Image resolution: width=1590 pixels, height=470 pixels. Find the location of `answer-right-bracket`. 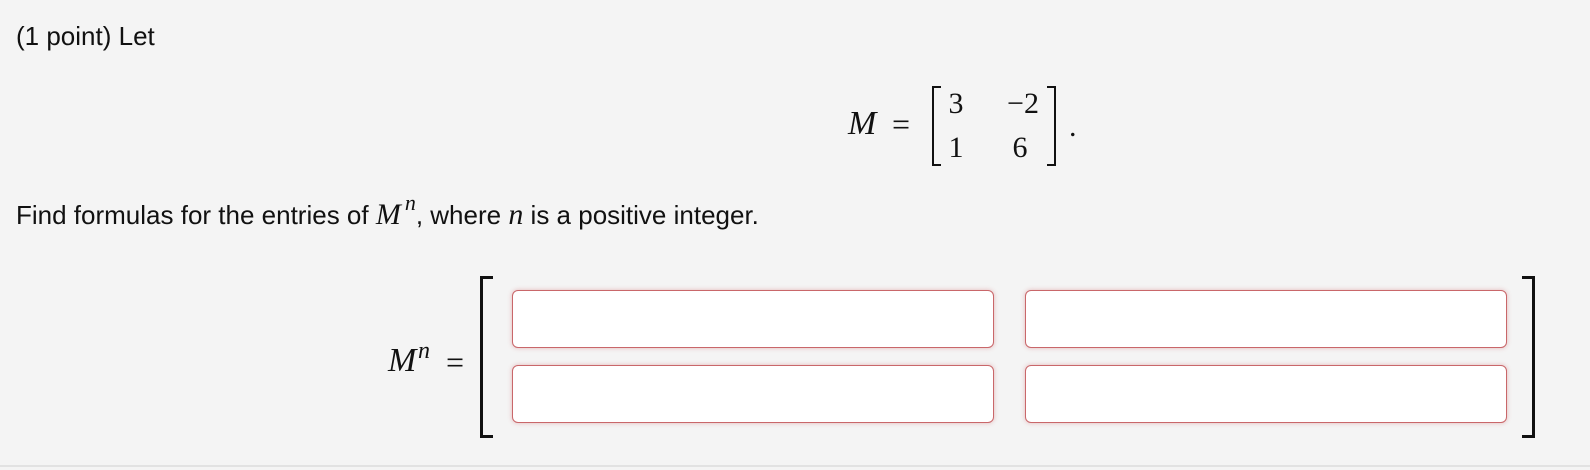

answer-right-bracket is located at coordinates (1528, 357).